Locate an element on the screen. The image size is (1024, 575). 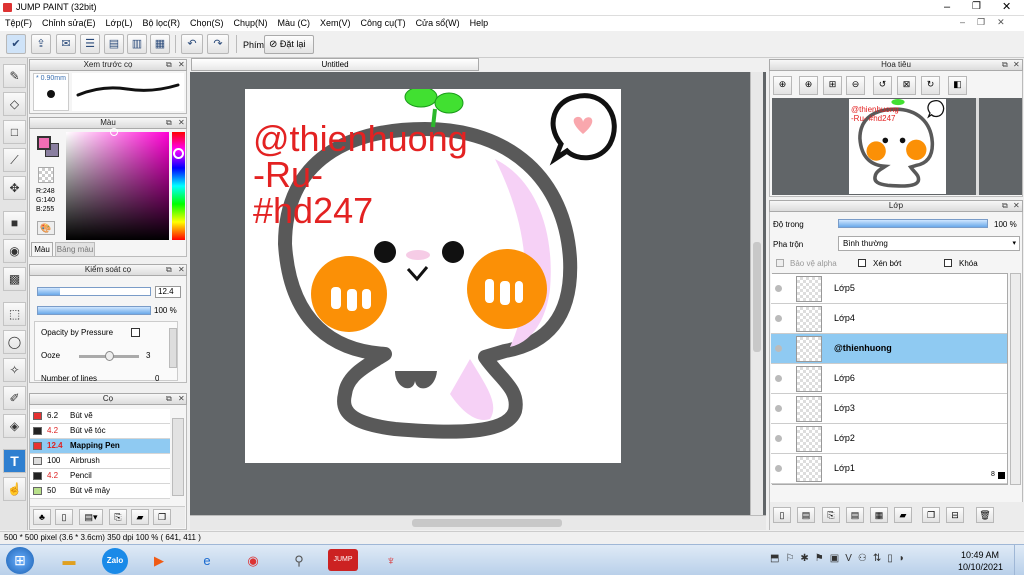
redo-icon: ↷ is located at coordinates (218, 44).